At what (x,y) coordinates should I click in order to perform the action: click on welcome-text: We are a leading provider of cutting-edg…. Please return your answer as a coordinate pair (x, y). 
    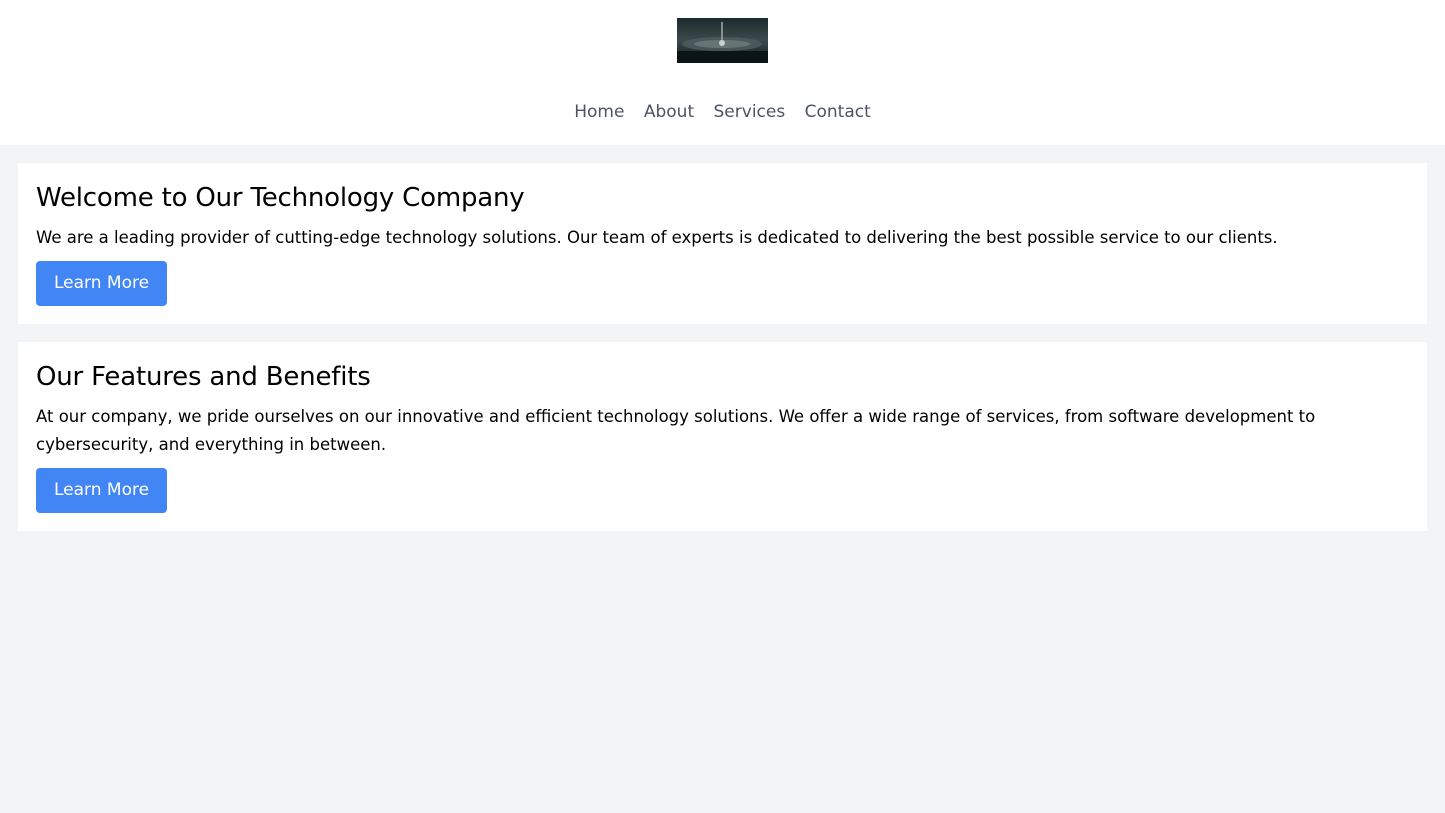
    Looking at the image, I should click on (657, 237).